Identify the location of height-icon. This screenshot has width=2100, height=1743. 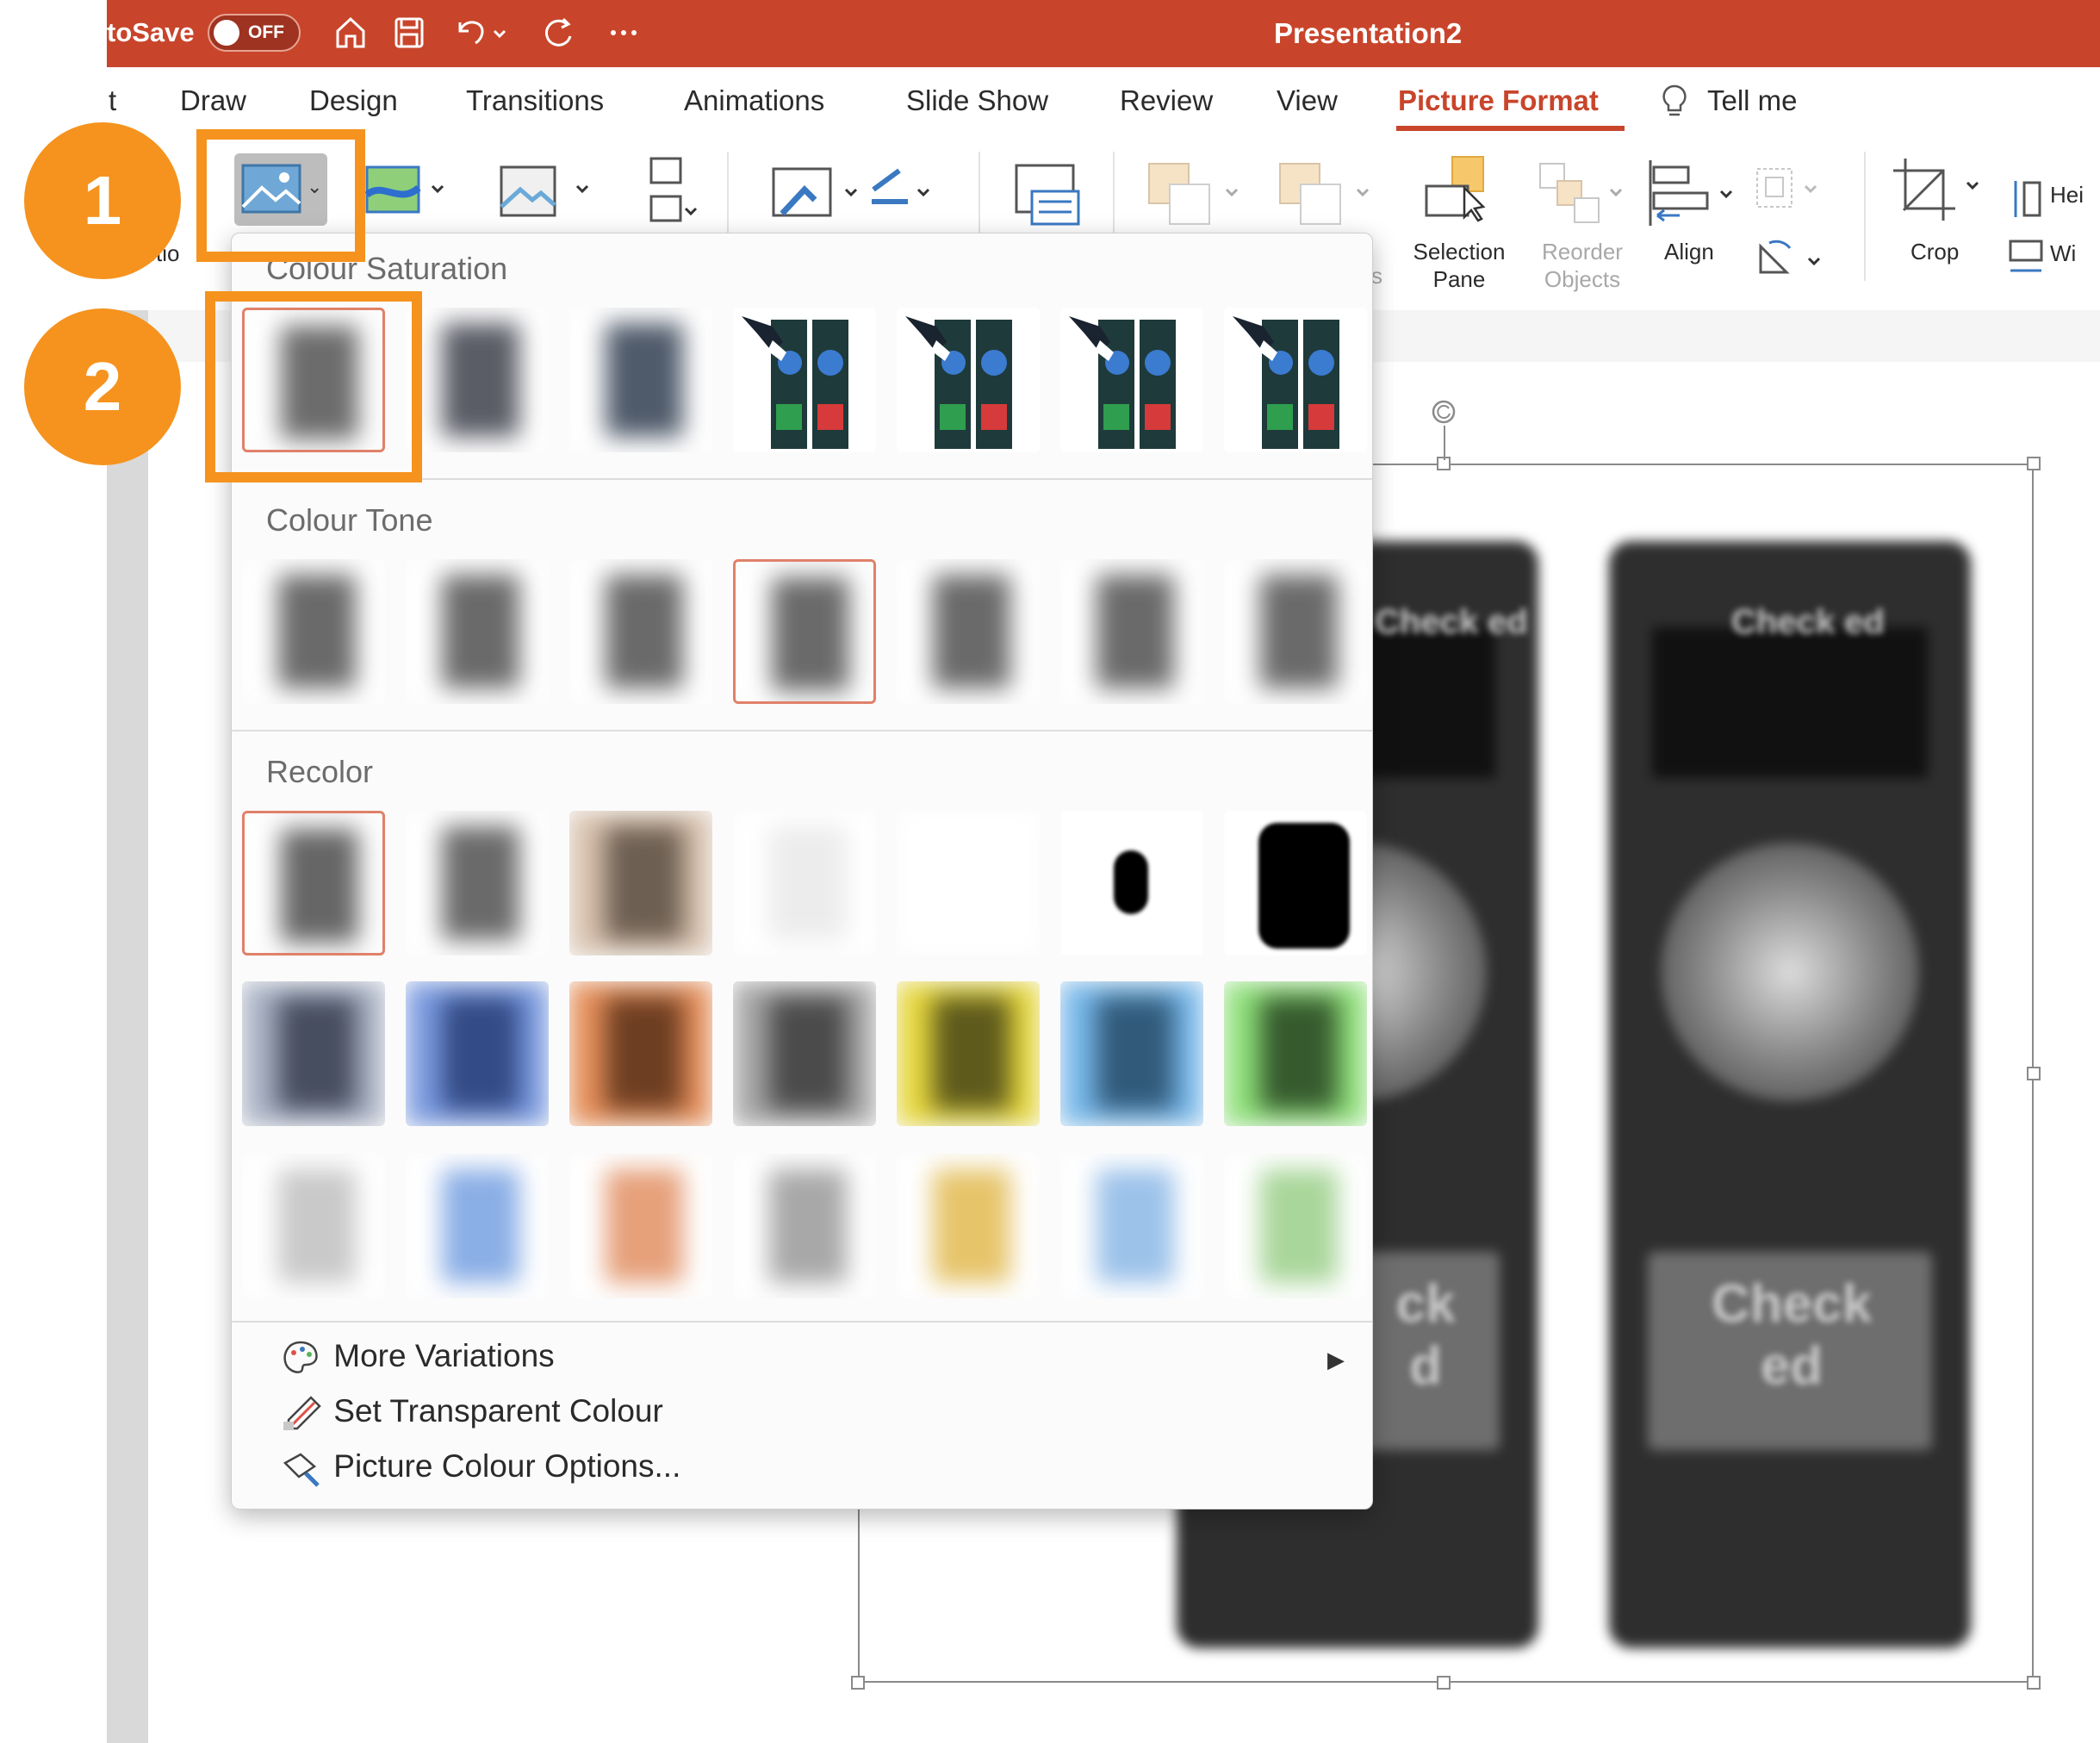
(2028, 199).